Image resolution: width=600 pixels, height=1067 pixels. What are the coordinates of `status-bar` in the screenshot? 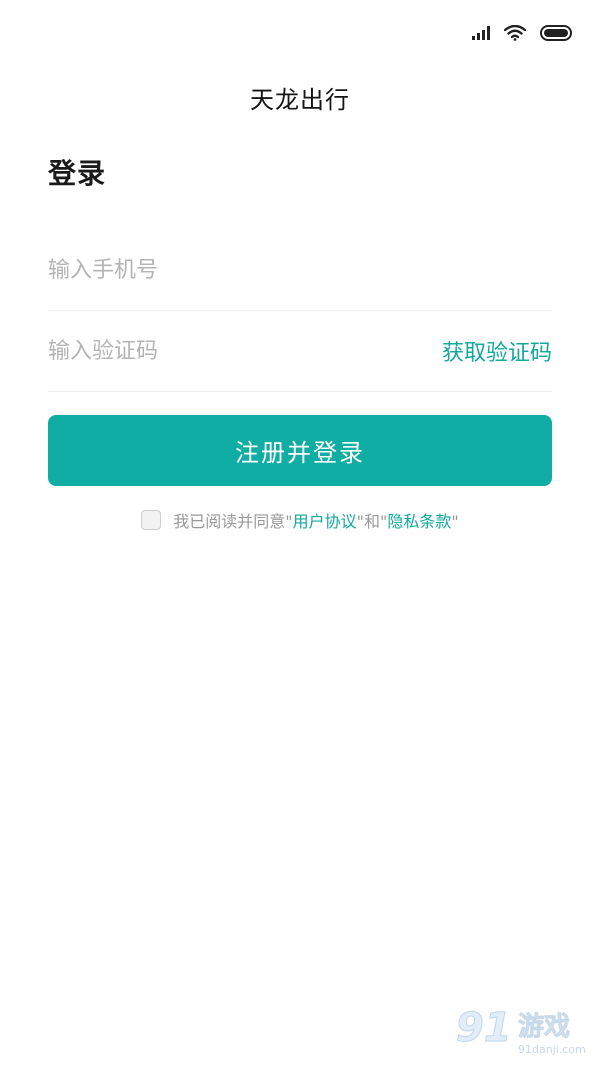 It's located at (523, 33).